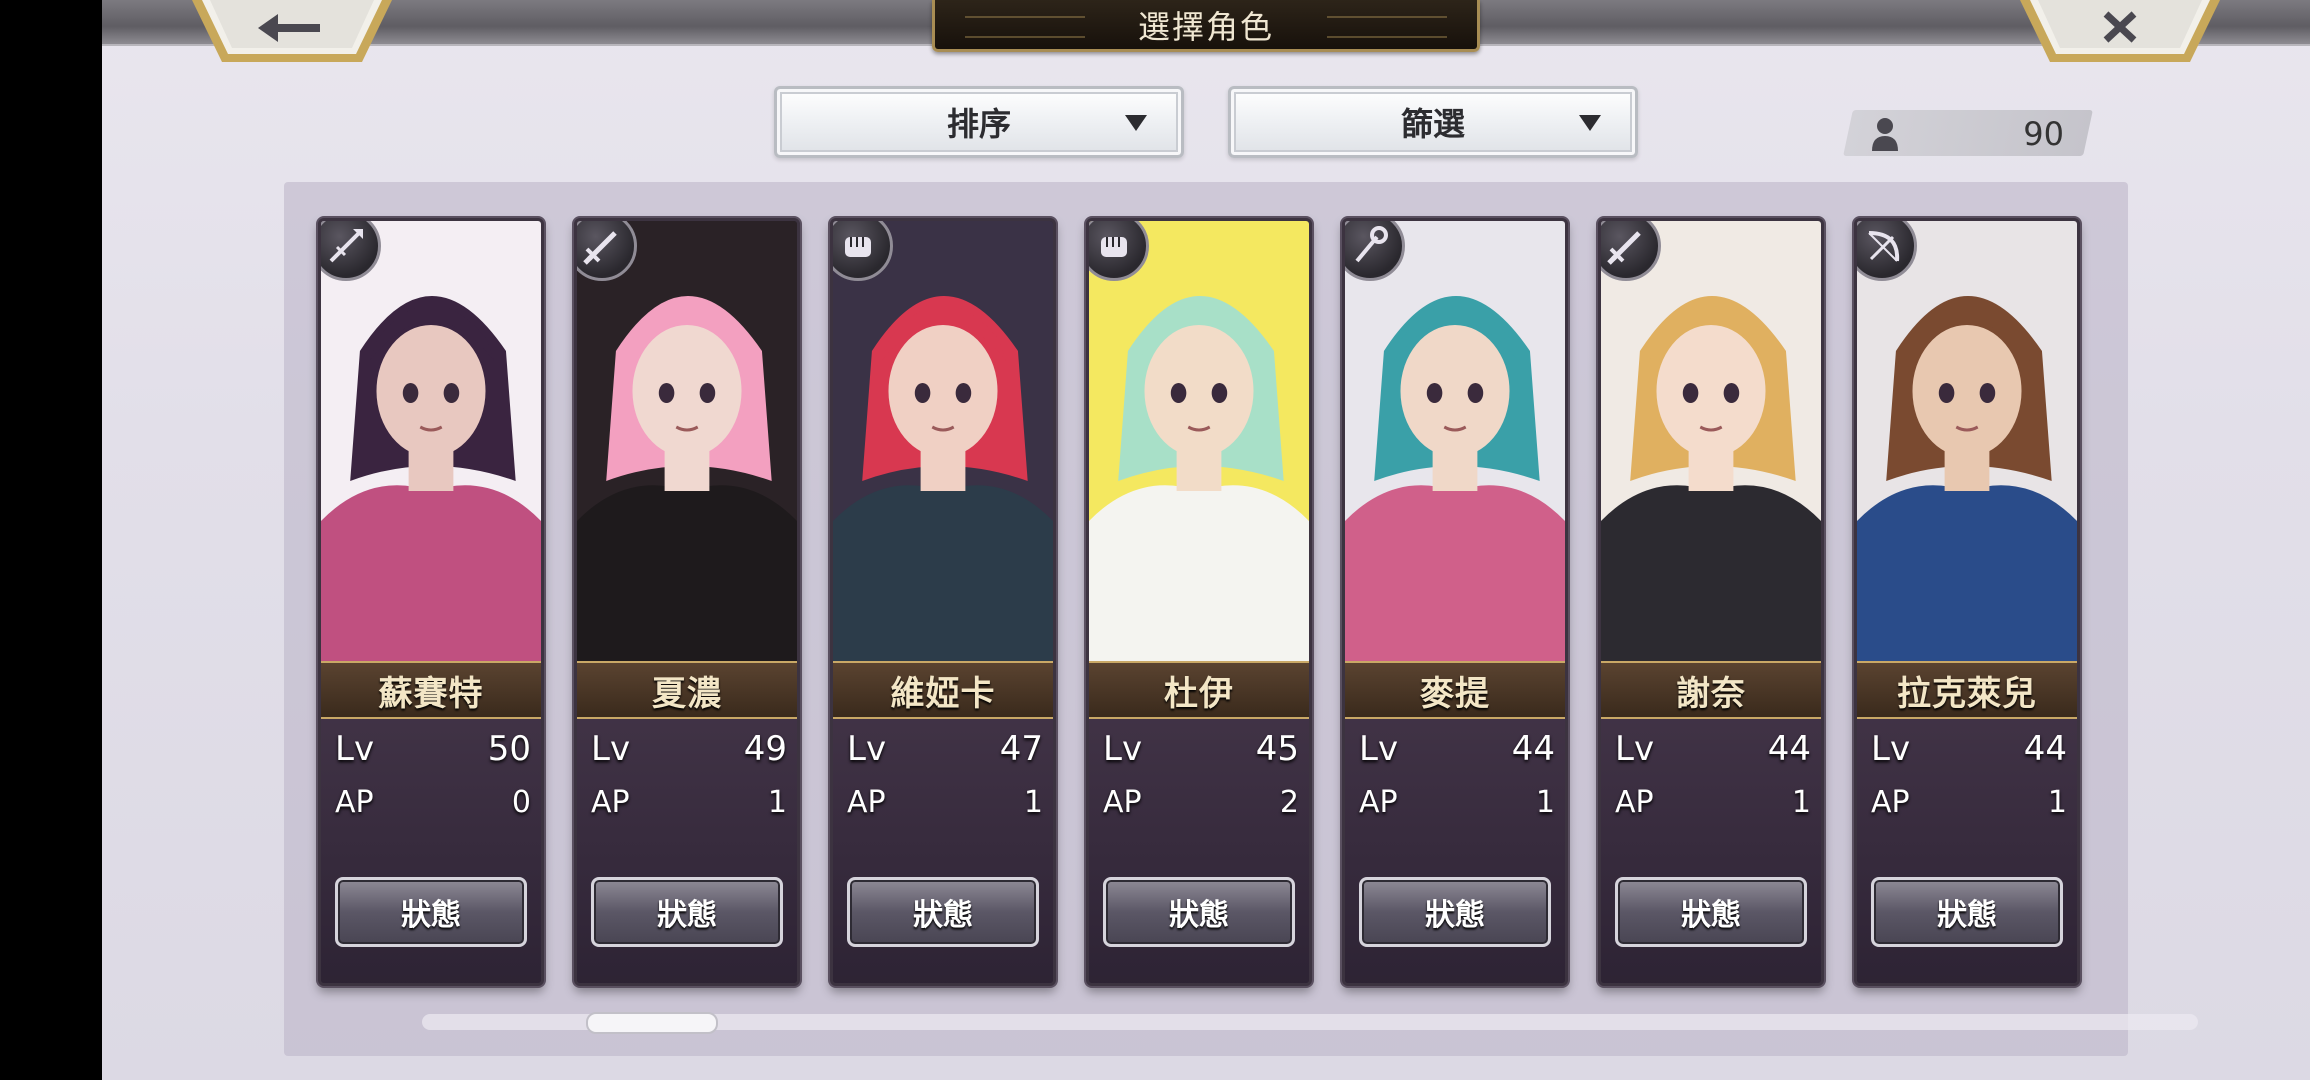  Describe the element at coordinates (689, 752) in the screenshot. I see `level-row: Lv 49` at that location.